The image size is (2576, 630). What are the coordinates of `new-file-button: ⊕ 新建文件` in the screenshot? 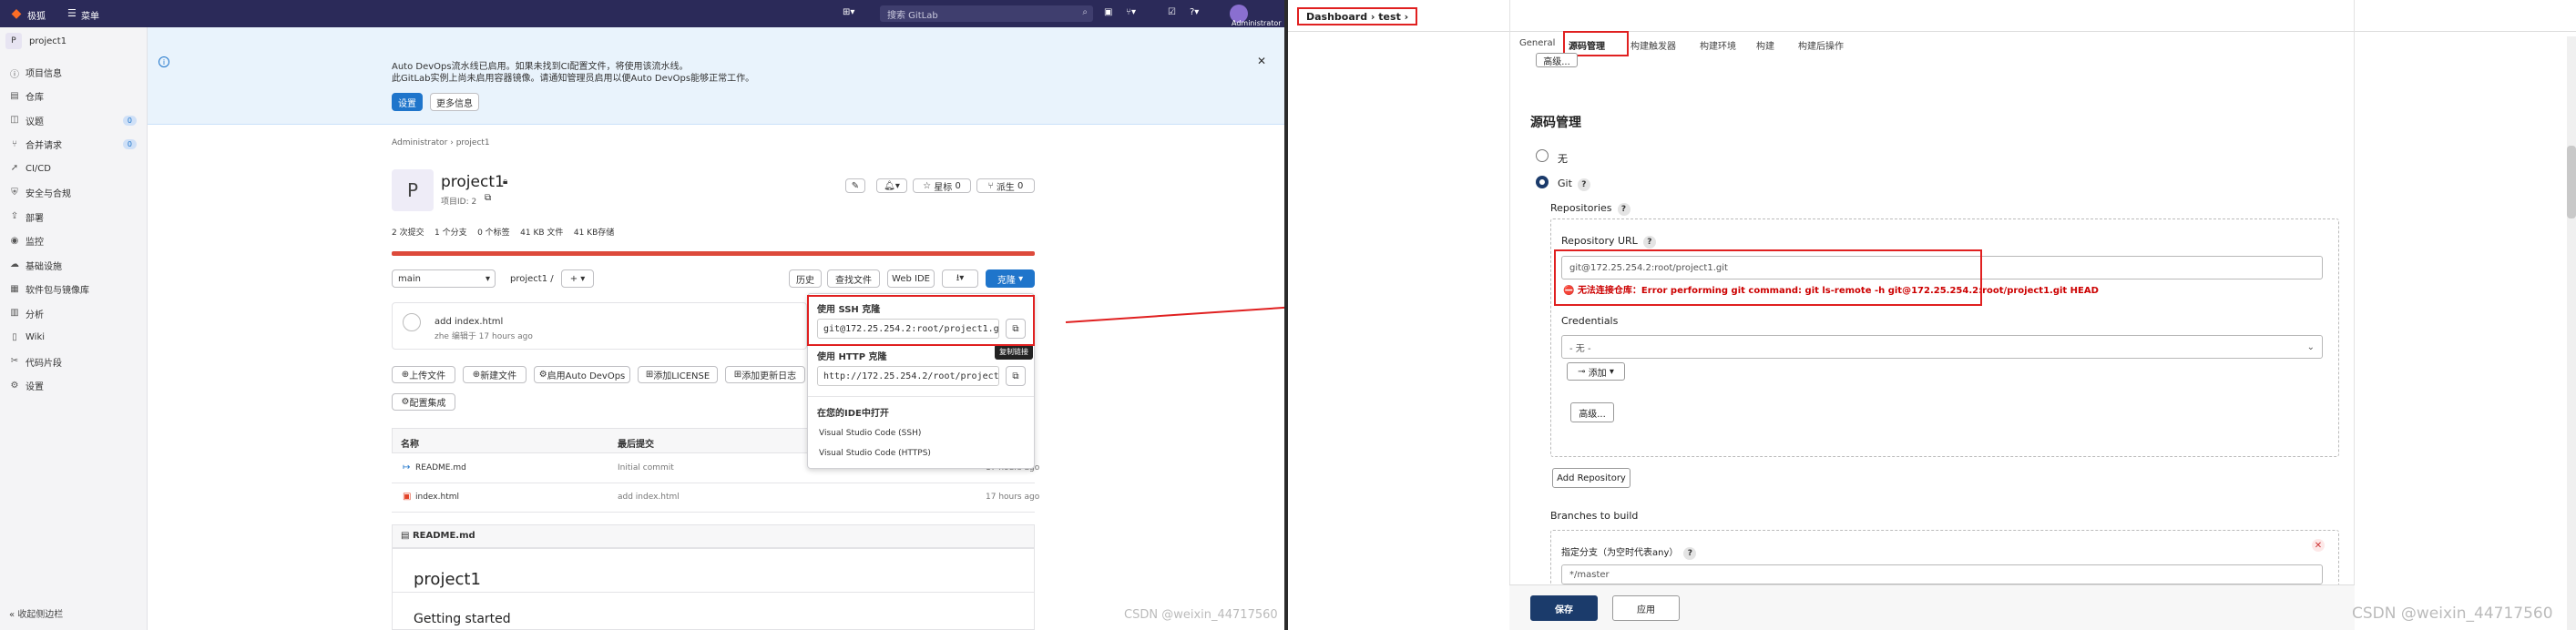 It's located at (494, 375).